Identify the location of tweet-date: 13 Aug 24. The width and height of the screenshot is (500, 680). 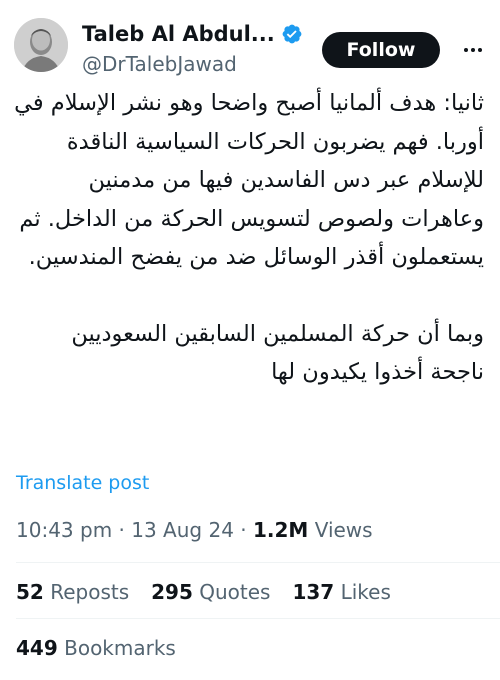
(182, 530).